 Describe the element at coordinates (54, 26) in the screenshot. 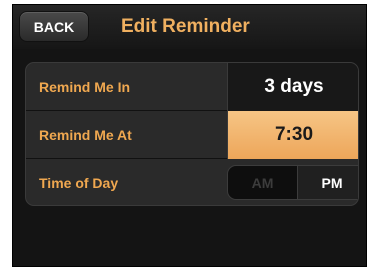

I see `back-button: BACK` at that location.